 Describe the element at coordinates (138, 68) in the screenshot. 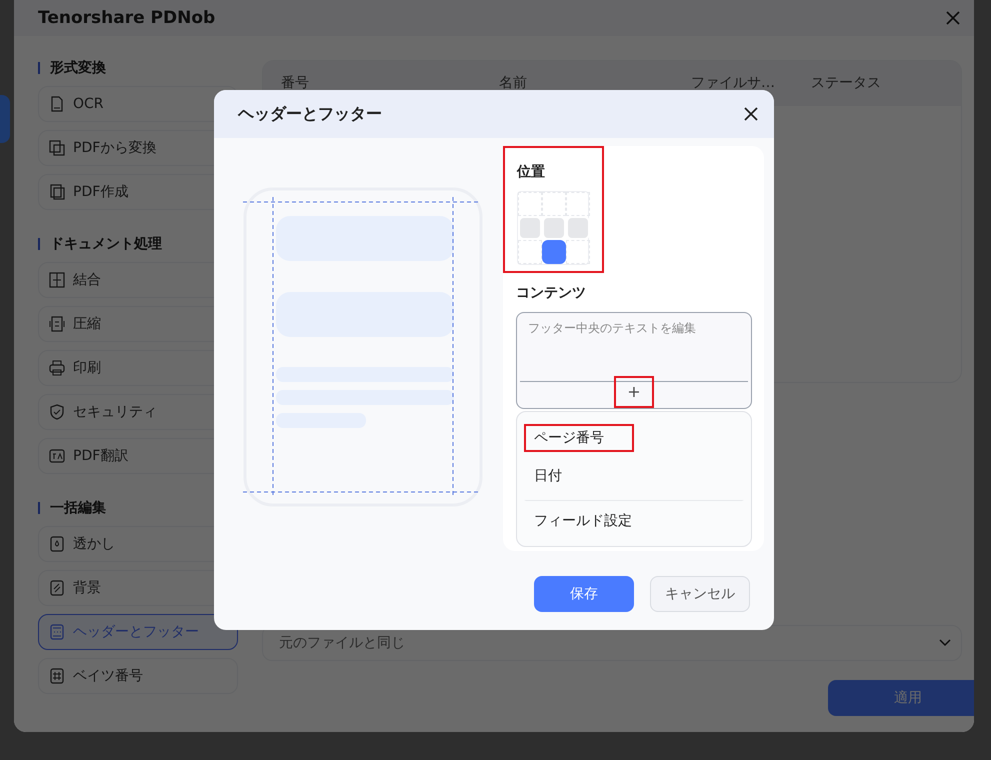

I see `group-title: 形式変換` at that location.